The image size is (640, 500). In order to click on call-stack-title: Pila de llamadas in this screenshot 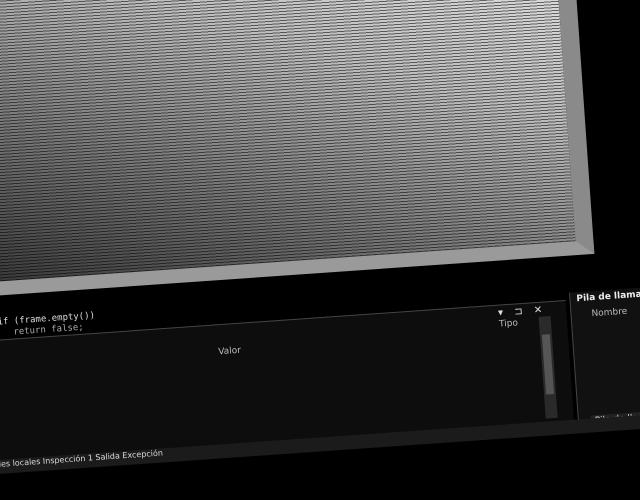, I will do `click(608, 296)`.